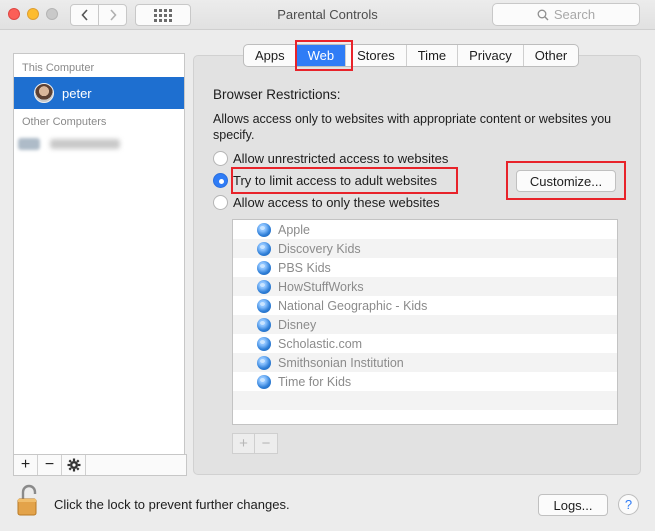 The height and width of the screenshot is (531, 655). I want to click on list-item: Disney, so click(425, 324).